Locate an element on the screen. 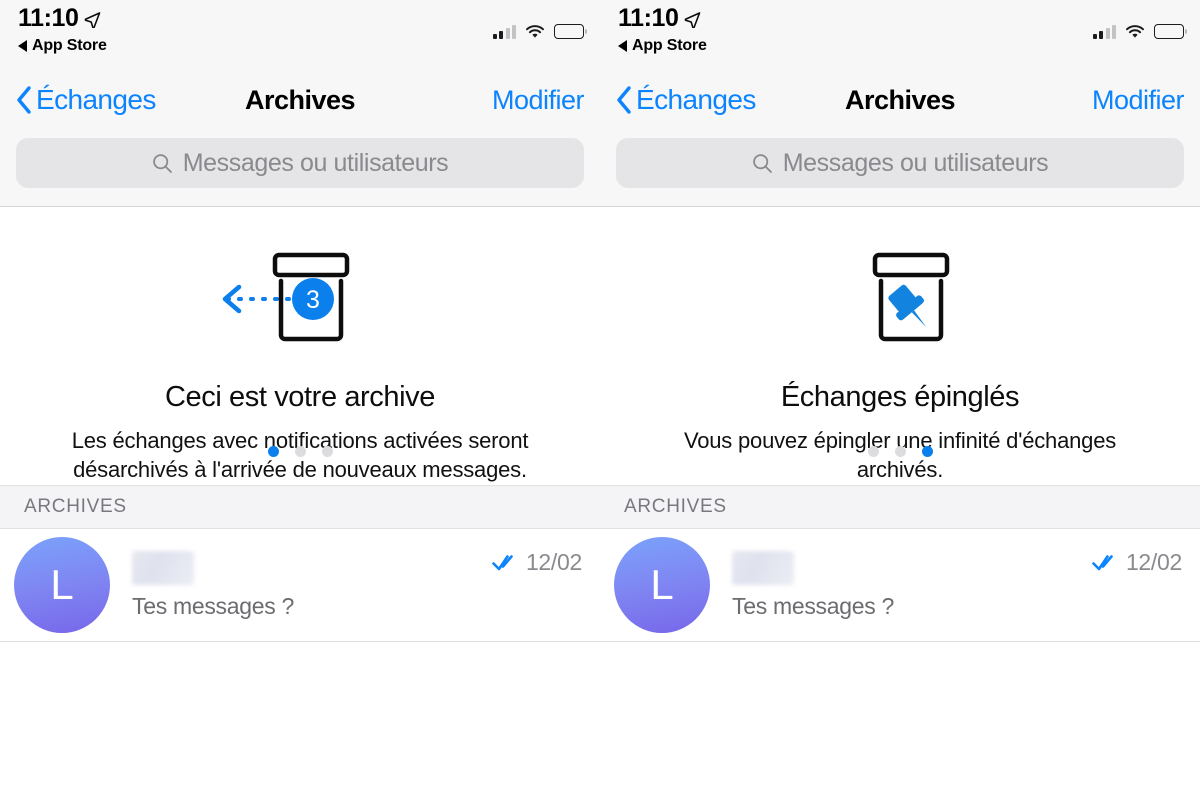 Image resolution: width=1200 pixels, height=800 pixels. onboarding-title: Ceci est votre archive is located at coordinates (300, 397).